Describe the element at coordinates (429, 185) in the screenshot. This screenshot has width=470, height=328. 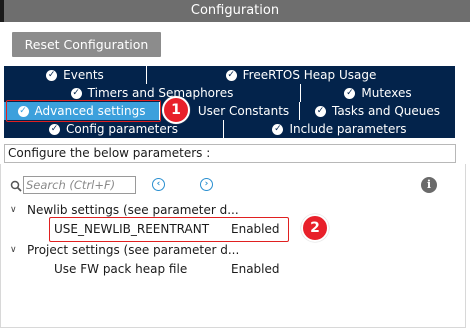
I see `info-icon: i` at that location.